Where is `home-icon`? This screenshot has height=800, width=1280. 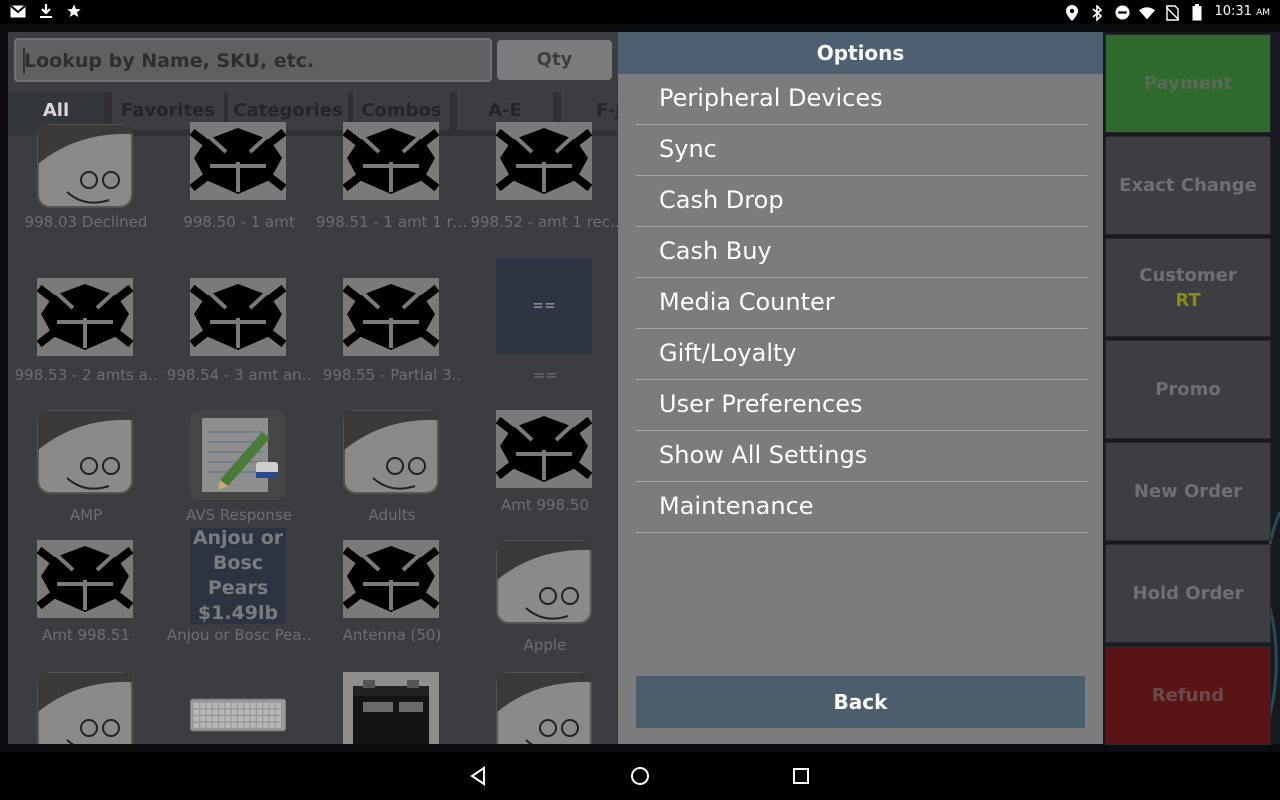
home-icon is located at coordinates (640, 776).